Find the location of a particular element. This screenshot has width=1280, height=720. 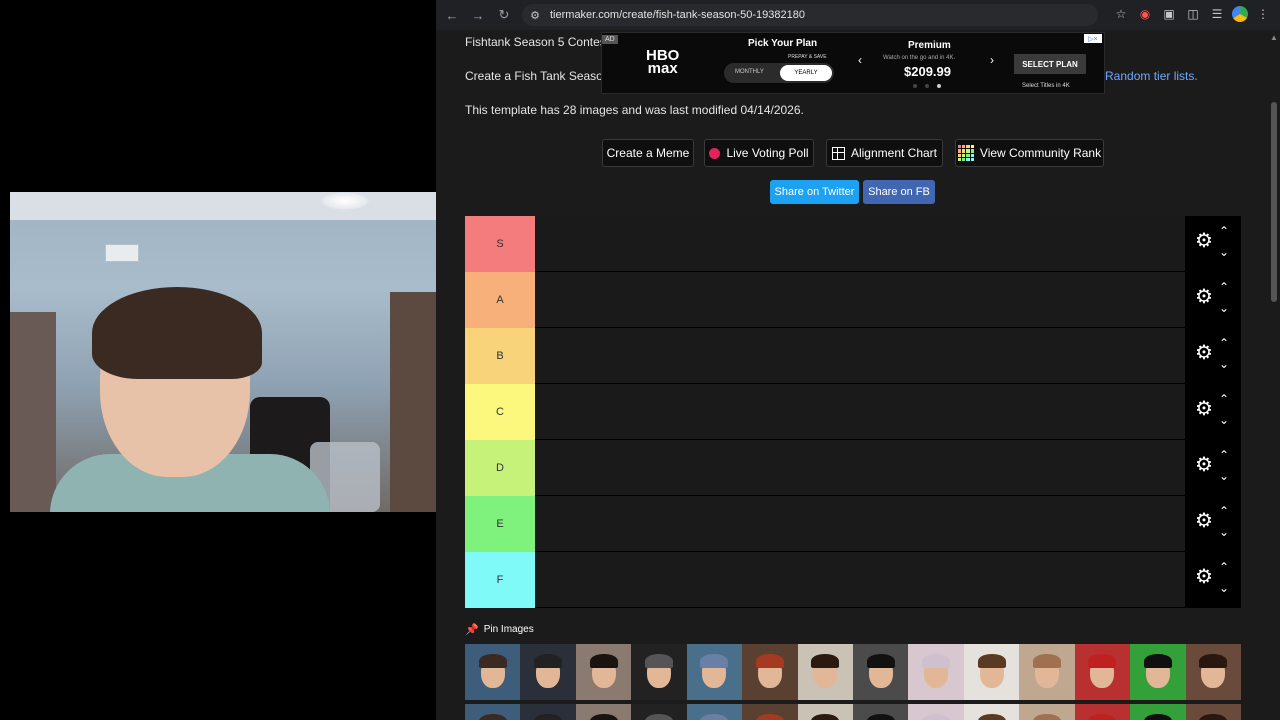

reload-icon: ↻ is located at coordinates (504, 15).